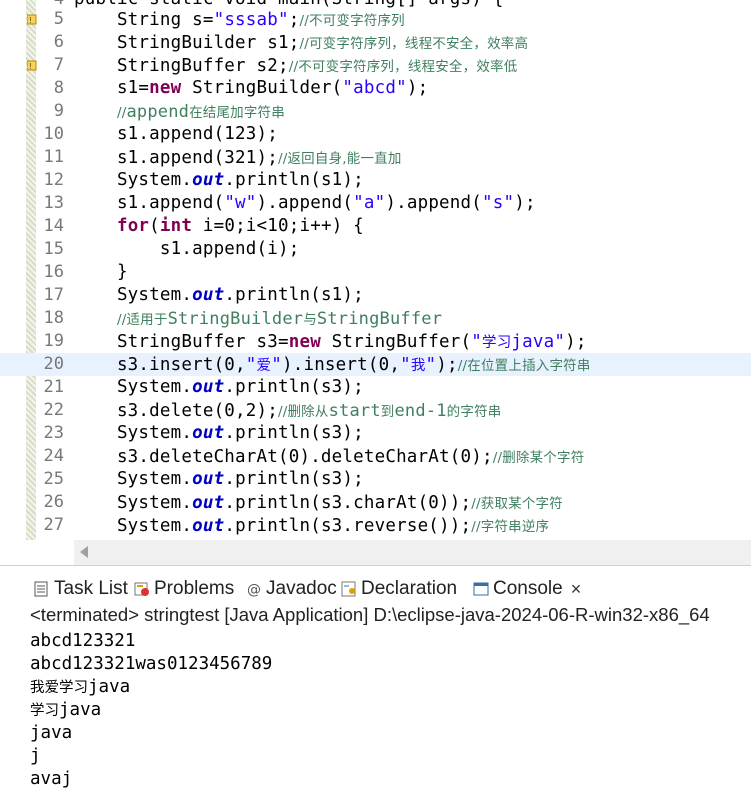 The width and height of the screenshot is (751, 800). I want to click on code-text: s1.append("w").append("a").append("s");, so click(305, 203).